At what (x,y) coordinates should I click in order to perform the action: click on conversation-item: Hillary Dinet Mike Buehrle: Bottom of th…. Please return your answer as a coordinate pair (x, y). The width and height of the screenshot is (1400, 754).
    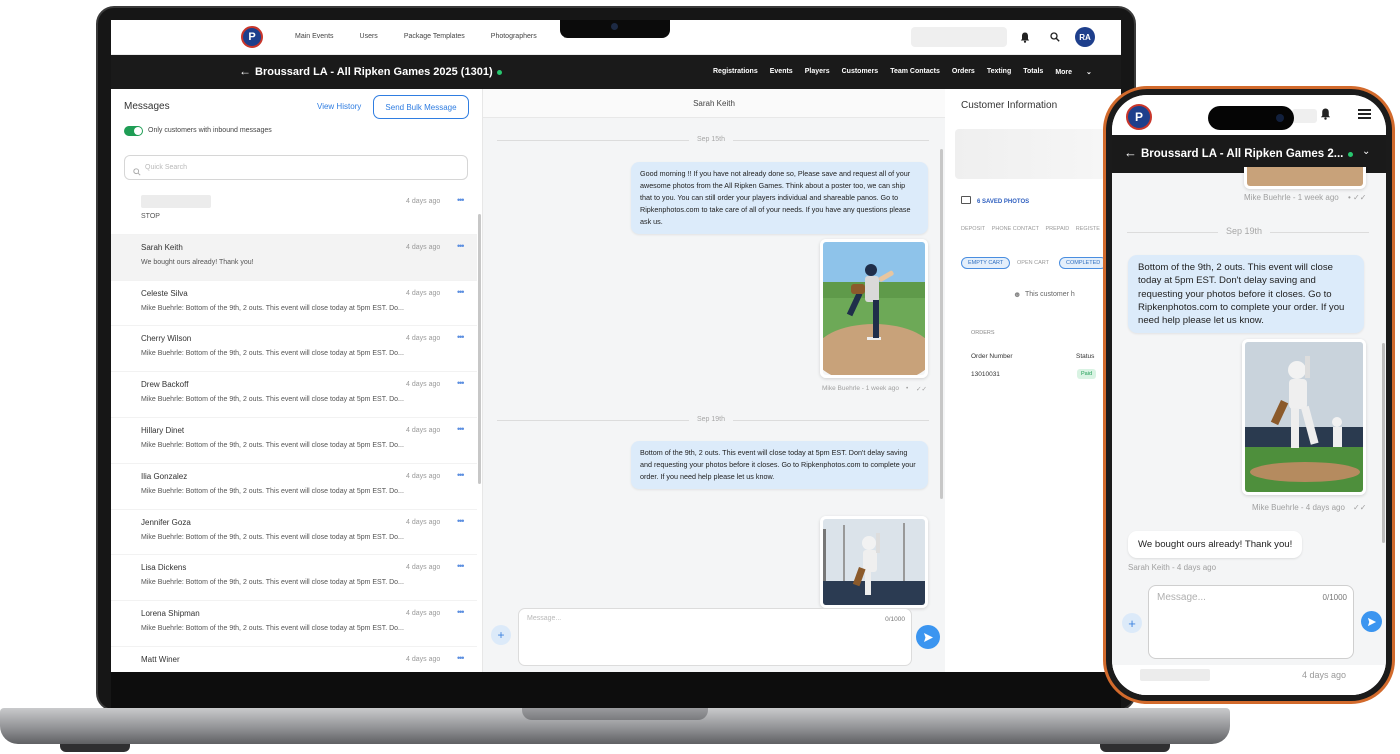
    Looking at the image, I should click on (294, 441).